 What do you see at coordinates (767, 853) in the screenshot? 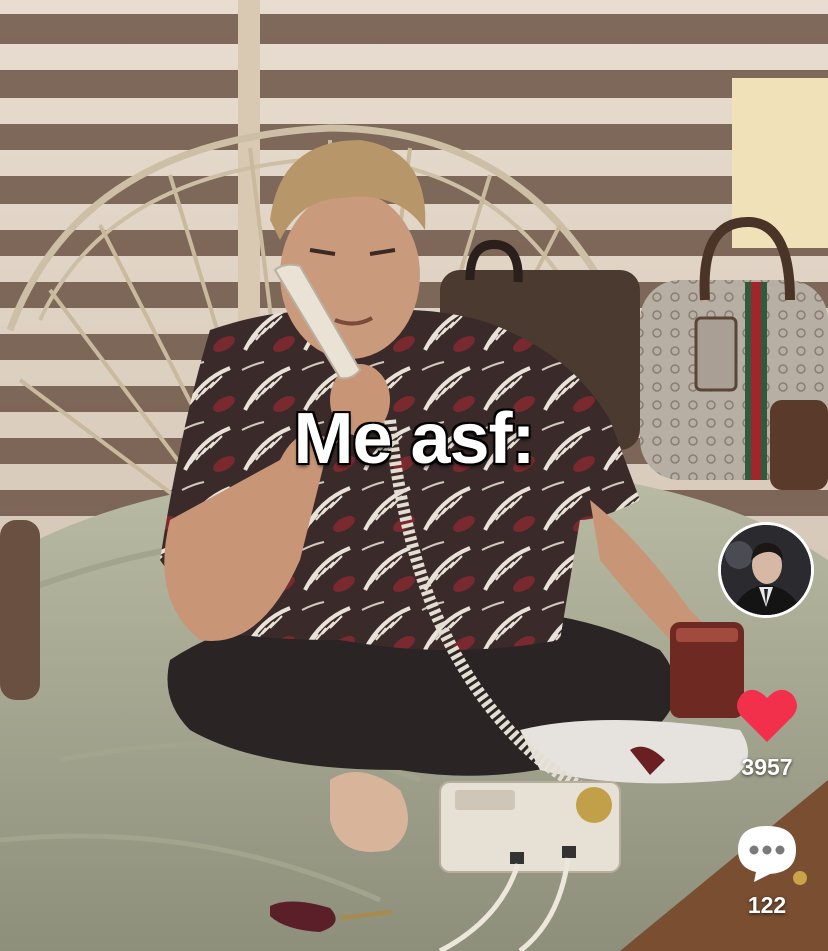
I see `comment-bubble-icon` at bounding box center [767, 853].